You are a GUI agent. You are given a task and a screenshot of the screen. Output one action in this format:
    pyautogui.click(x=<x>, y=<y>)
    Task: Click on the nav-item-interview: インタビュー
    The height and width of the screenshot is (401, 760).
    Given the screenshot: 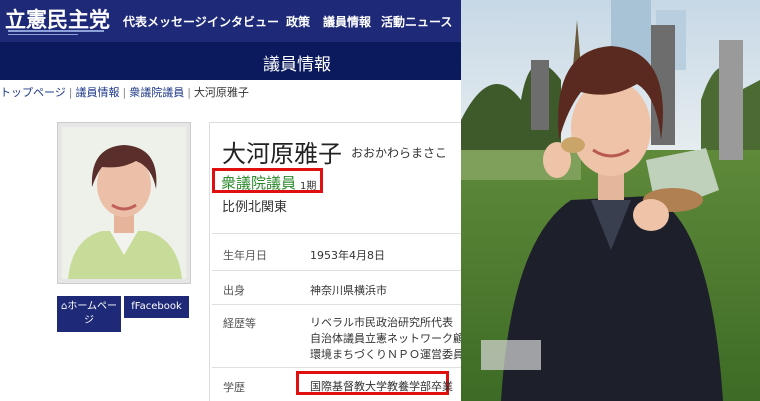 What is the action you would take?
    pyautogui.click(x=243, y=21)
    